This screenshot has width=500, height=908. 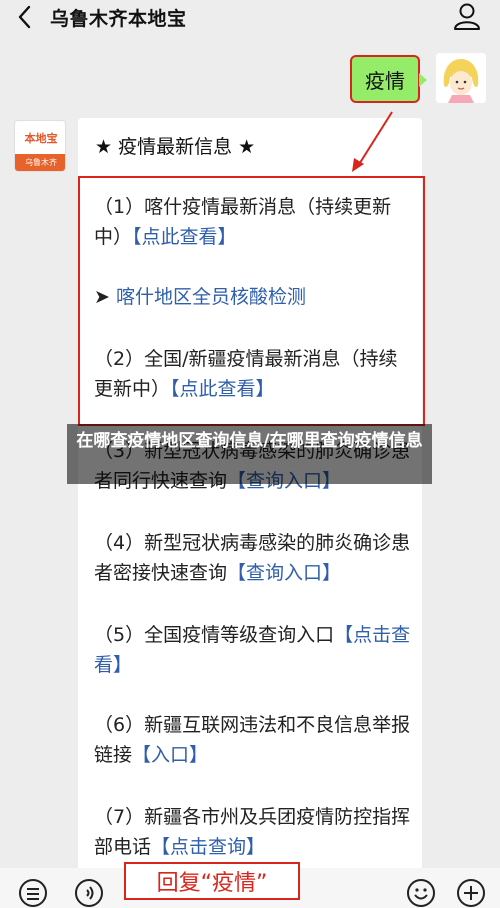 I want to click on card-title: ★ 疫情最新信息 ★, so click(x=175, y=147).